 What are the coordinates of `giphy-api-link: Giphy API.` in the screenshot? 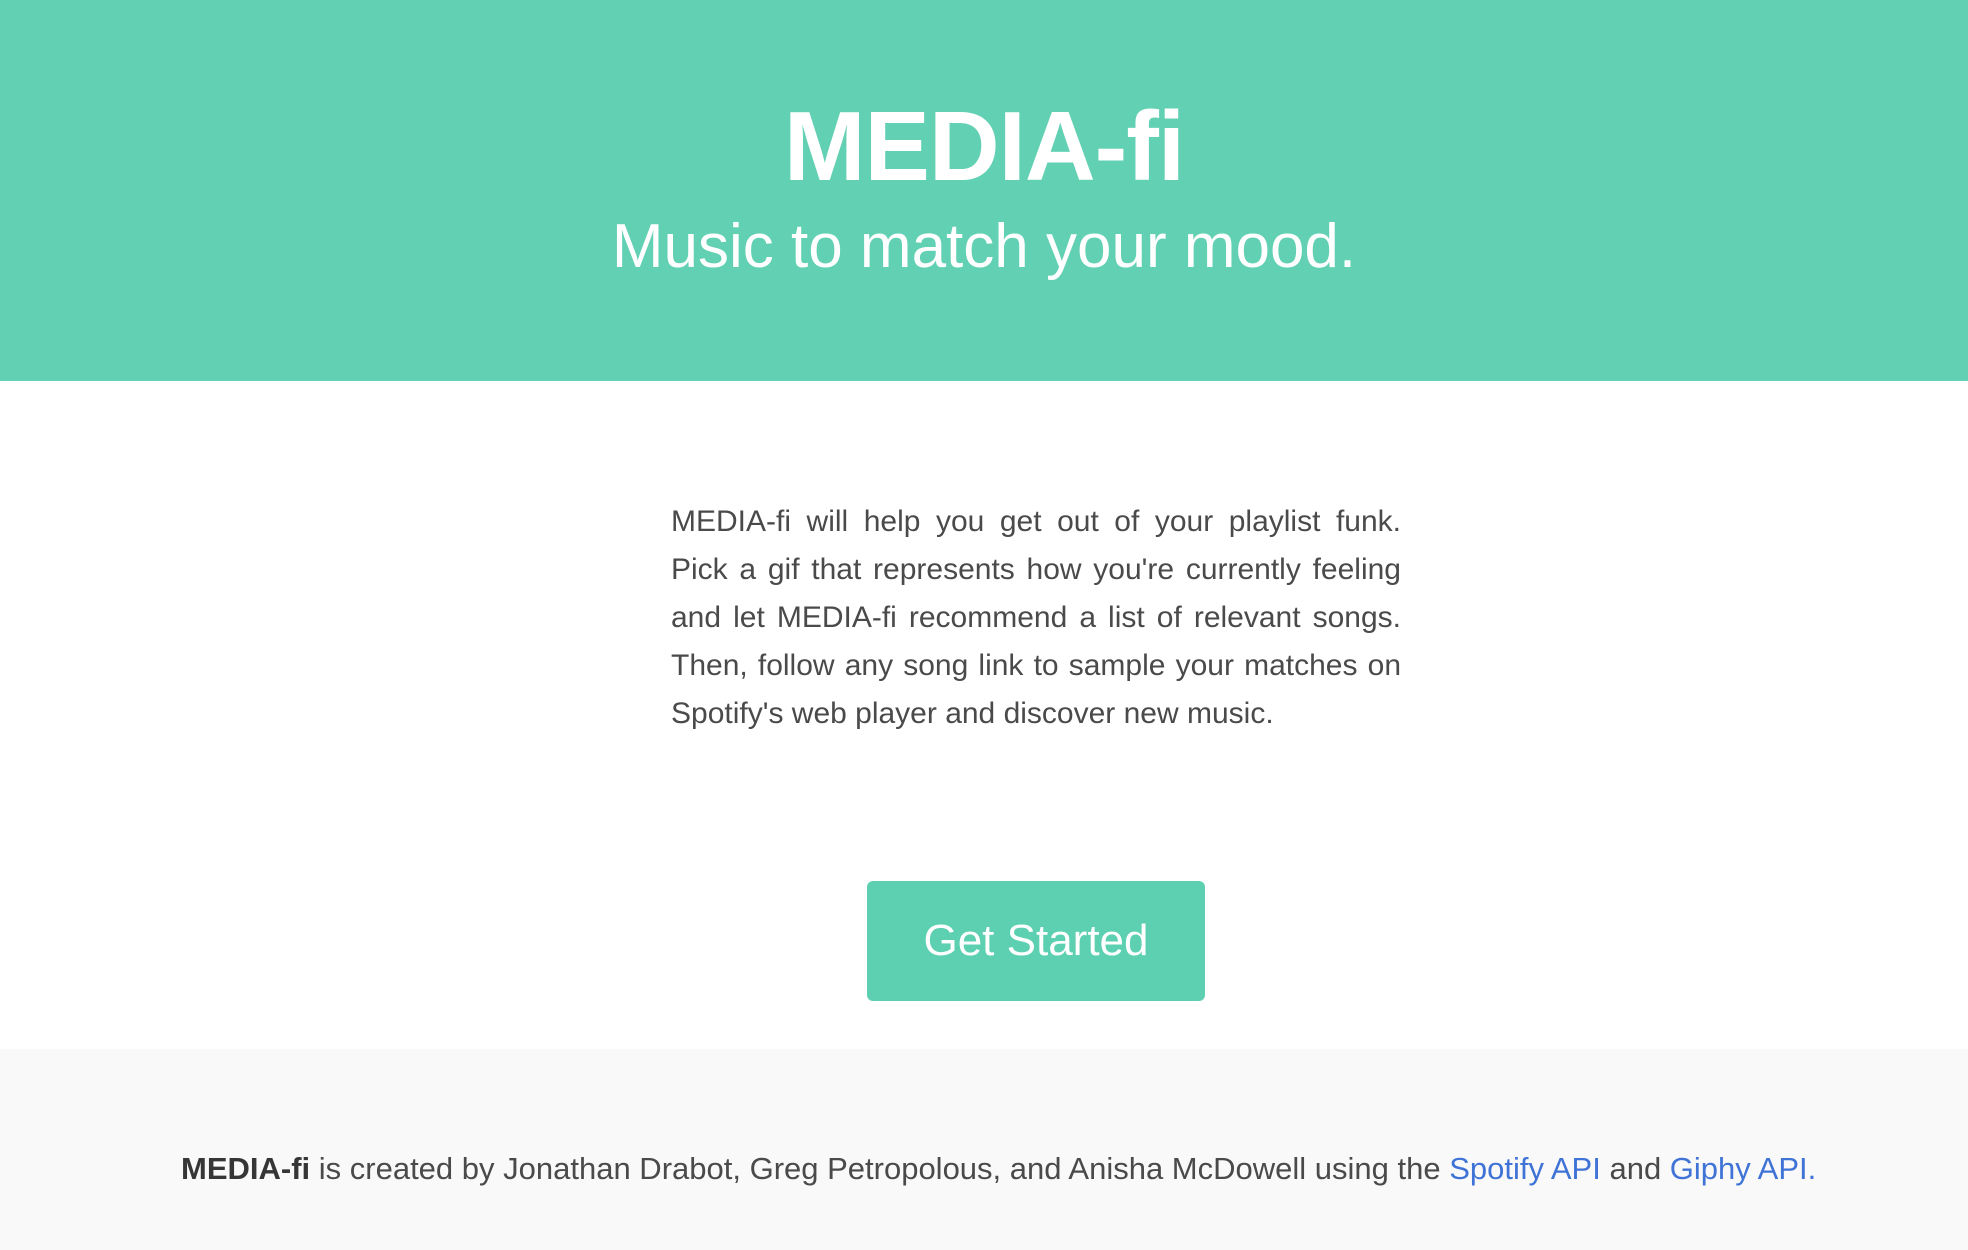 It's located at (1743, 1168).